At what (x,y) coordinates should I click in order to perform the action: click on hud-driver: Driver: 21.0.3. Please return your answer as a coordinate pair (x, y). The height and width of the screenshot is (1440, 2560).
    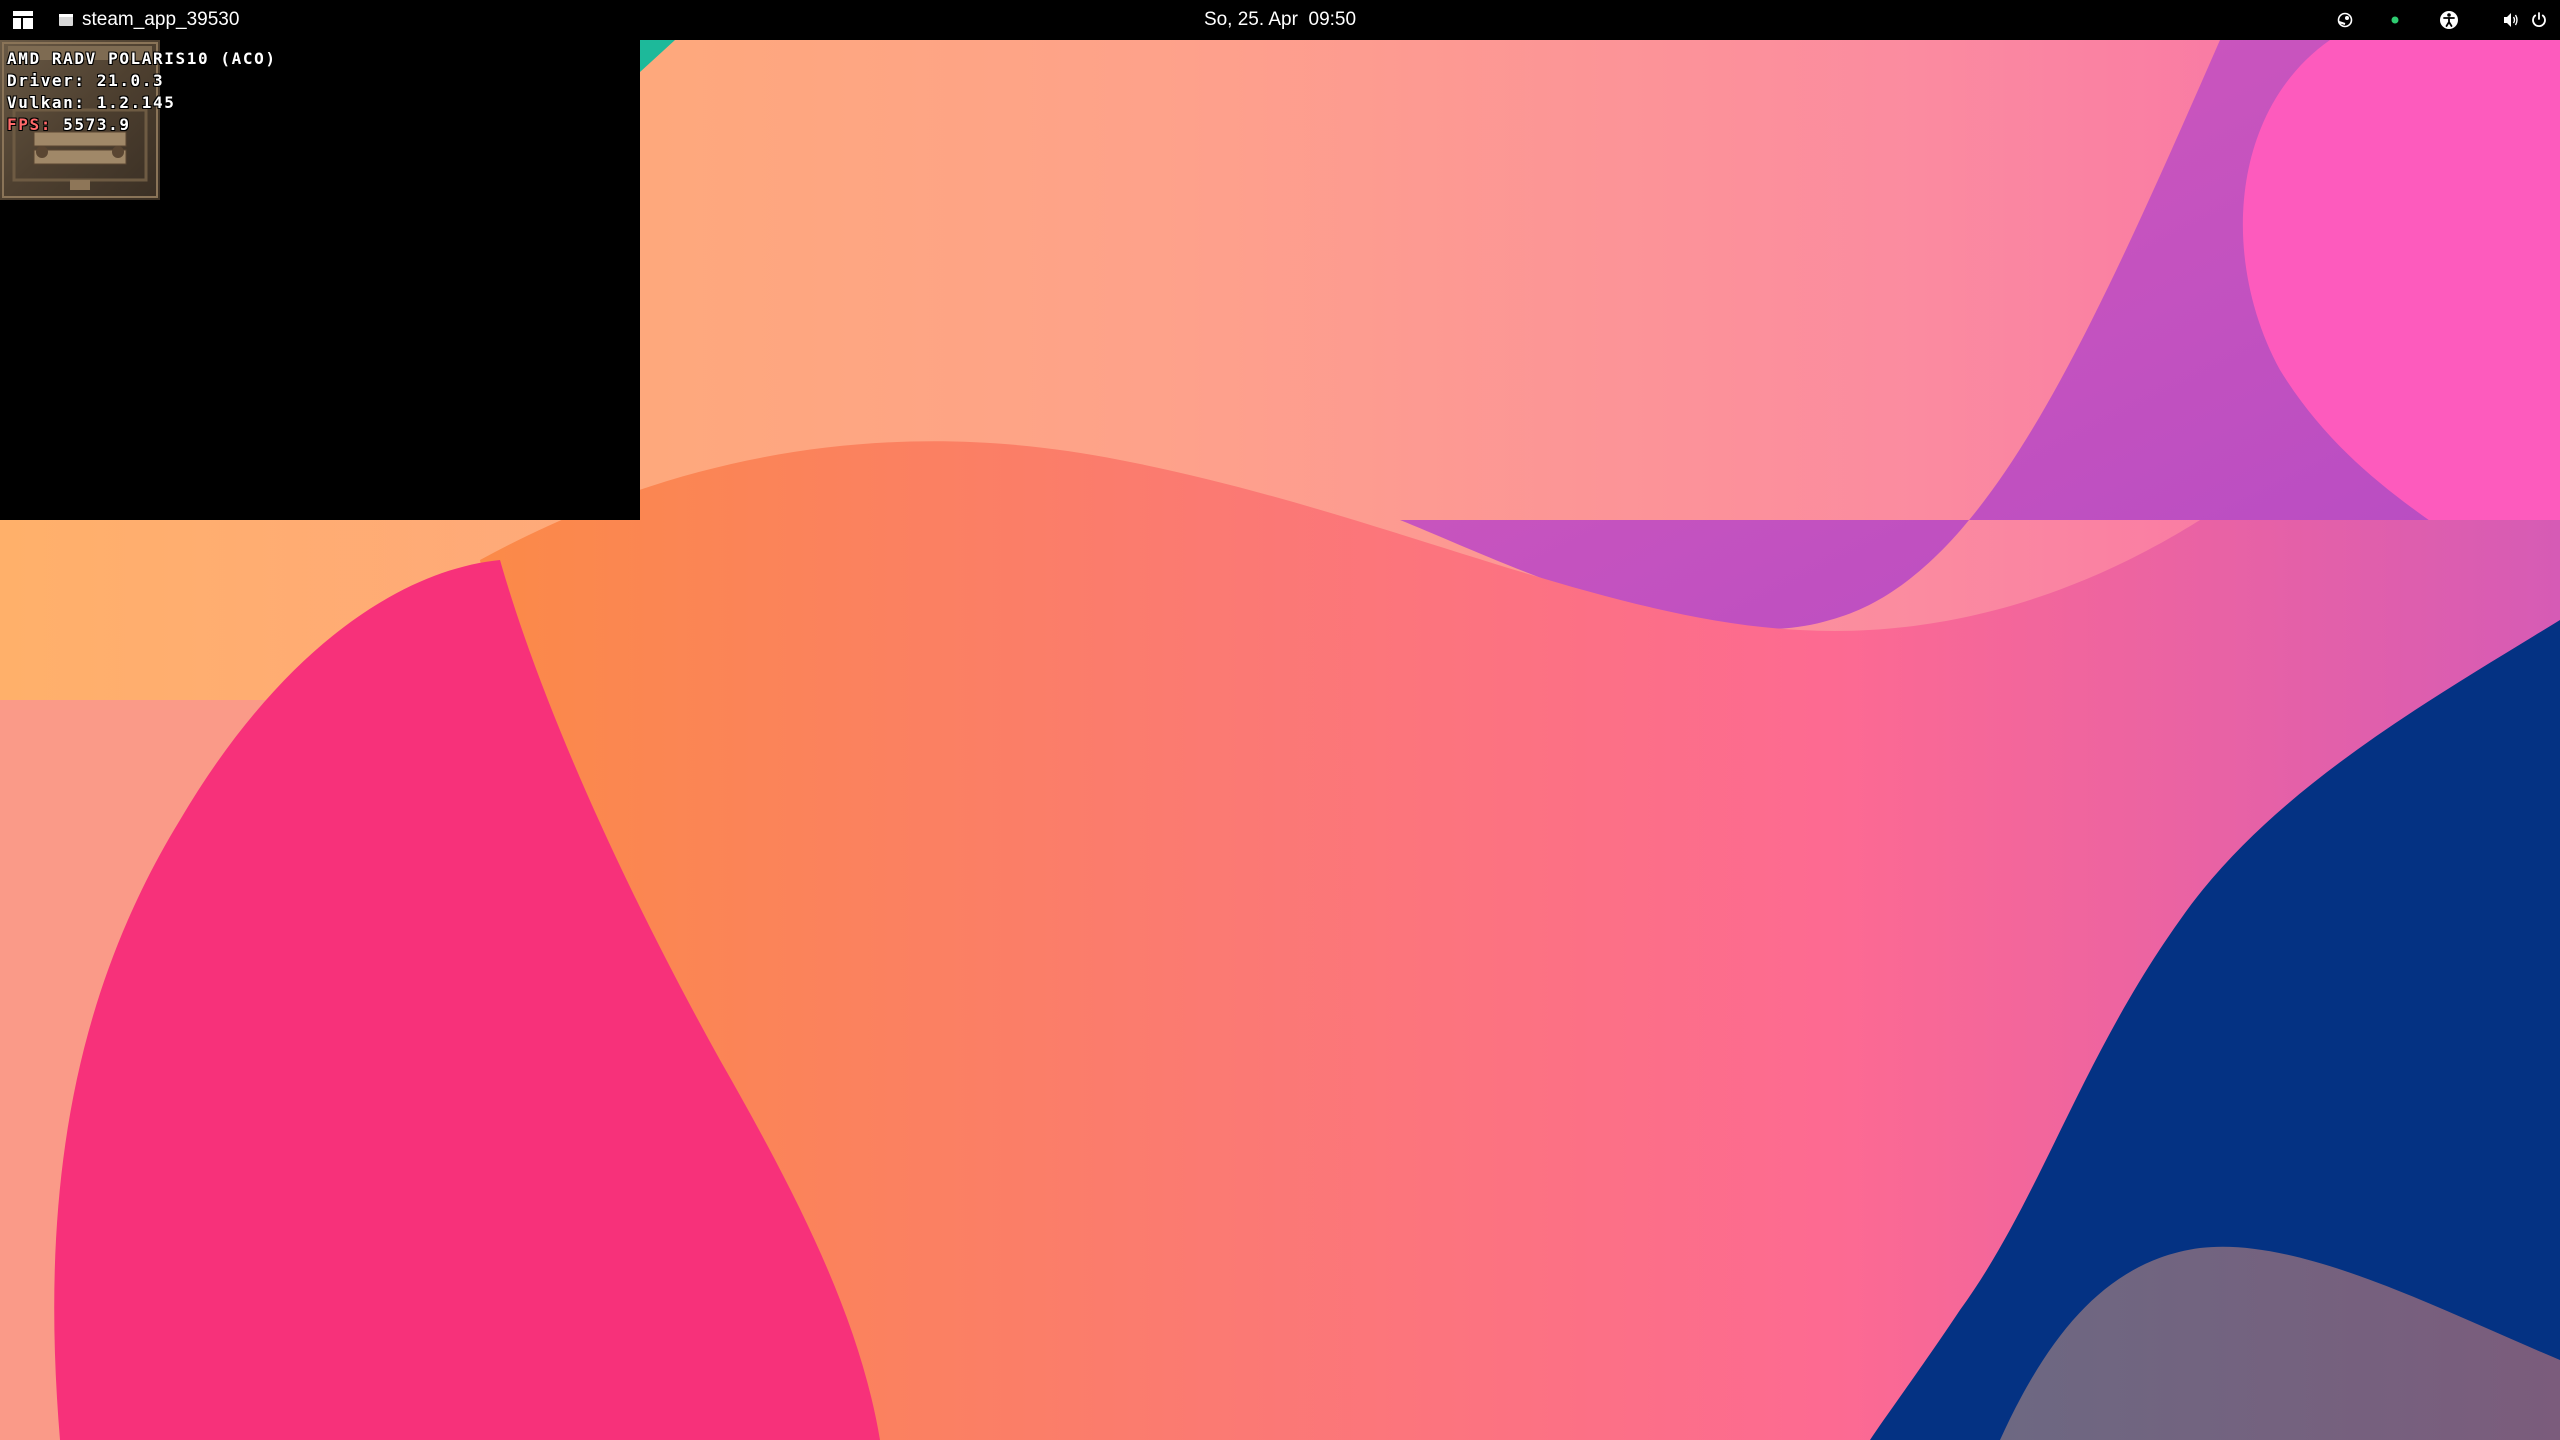
    Looking at the image, I should click on (86, 80).